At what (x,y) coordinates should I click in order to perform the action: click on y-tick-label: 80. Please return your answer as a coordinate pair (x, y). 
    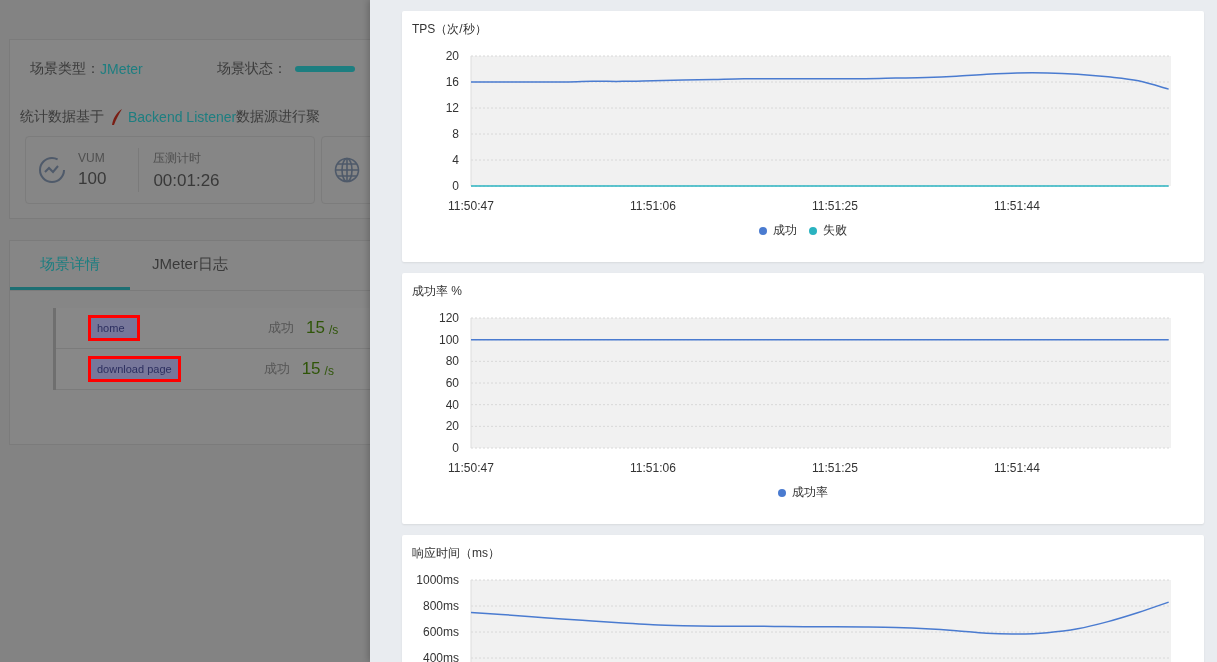
    Looking at the image, I should click on (452, 361).